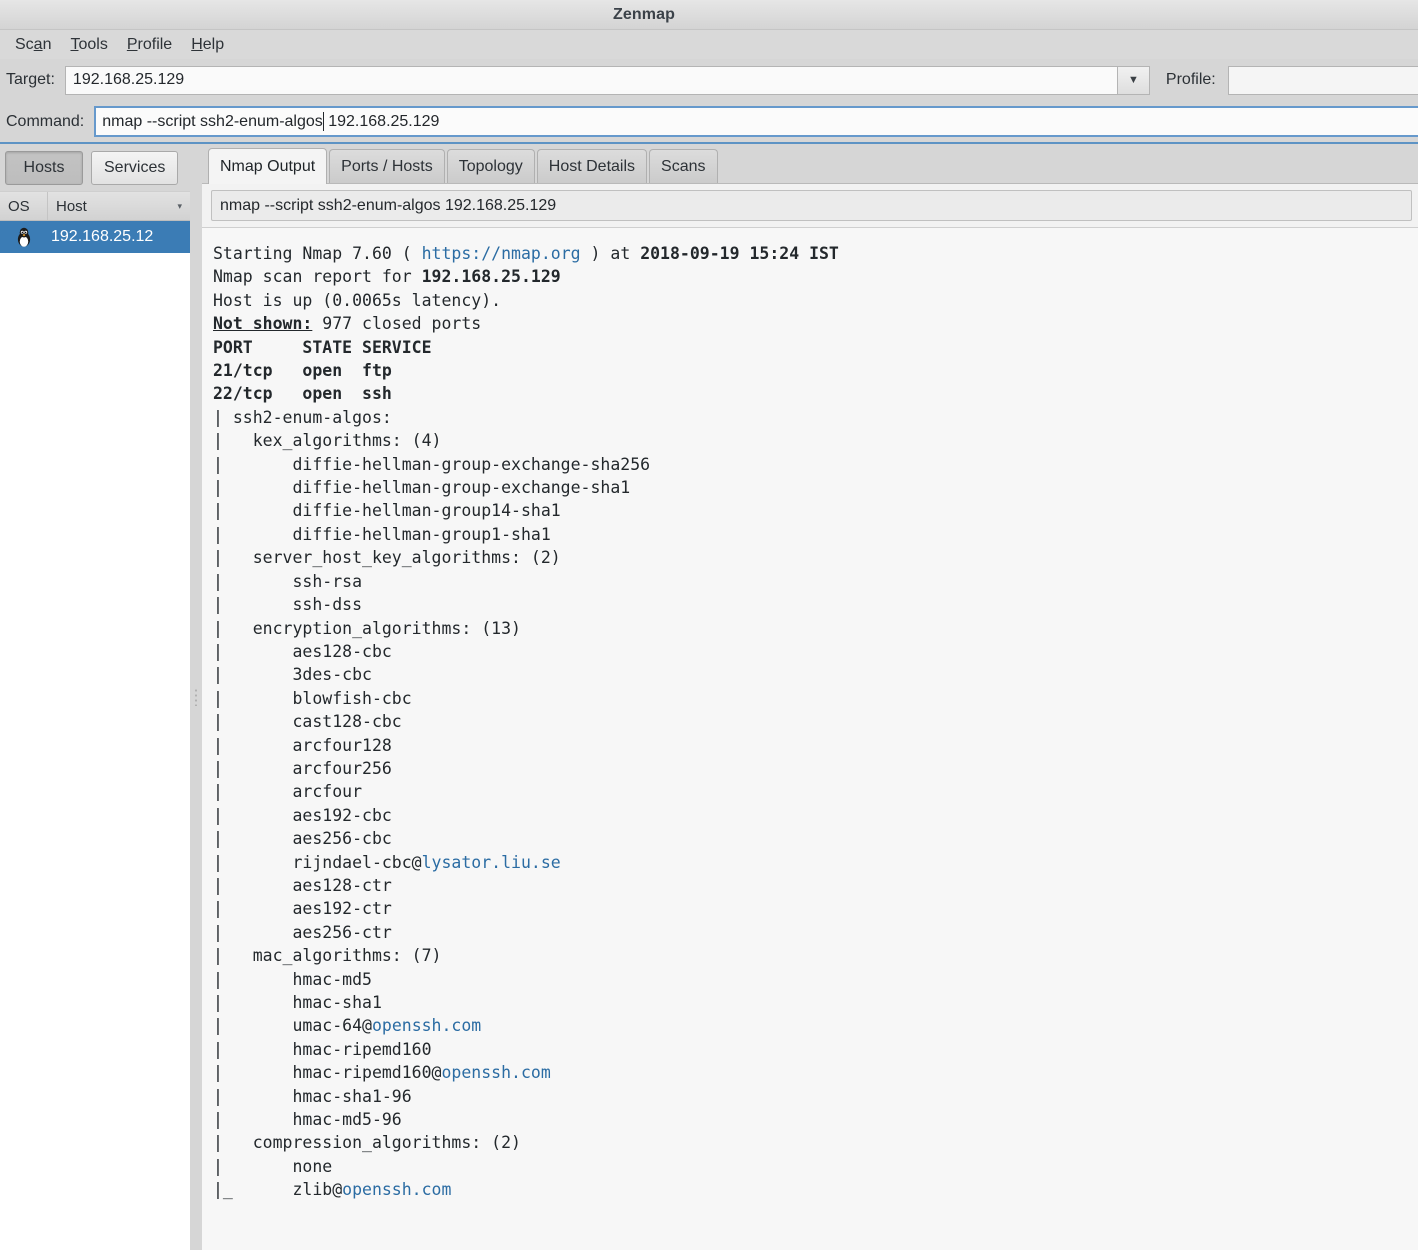  Describe the element at coordinates (302, 371) in the screenshot. I see `output-text: 21/tcp open ftp` at that location.